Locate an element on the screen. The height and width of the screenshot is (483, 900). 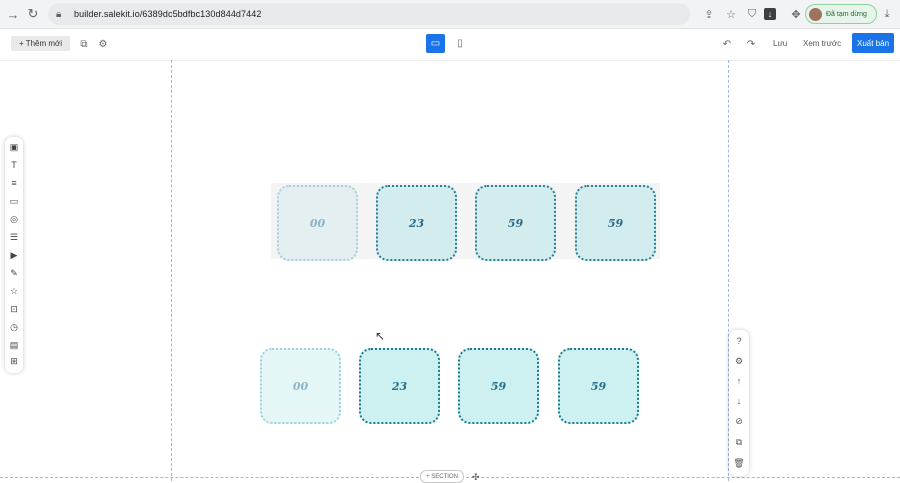
arrow-up-icon: ↑ is located at coordinates (739, 381).